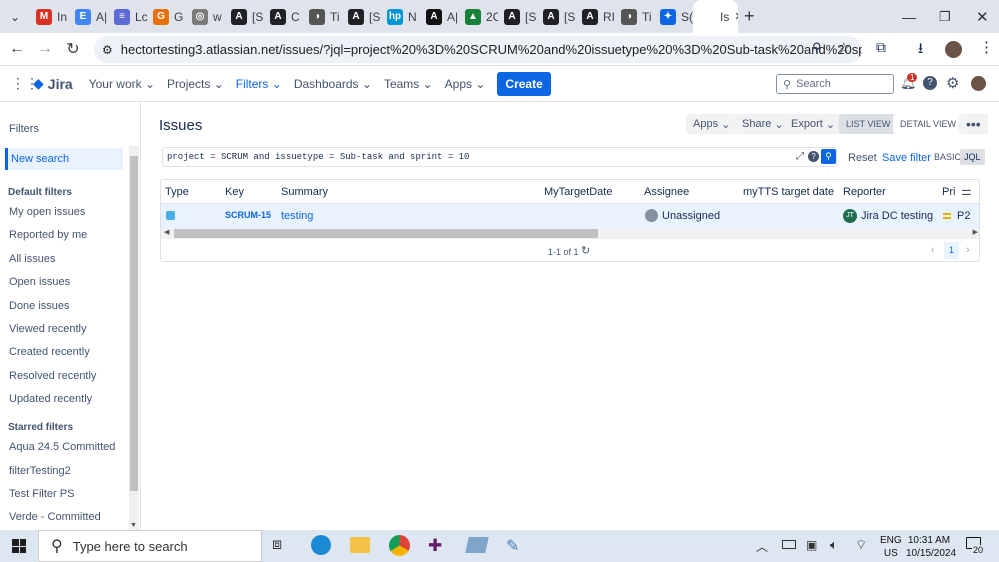  What do you see at coordinates (891, 547) in the screenshot?
I see `language-indicator: ENG US` at bounding box center [891, 547].